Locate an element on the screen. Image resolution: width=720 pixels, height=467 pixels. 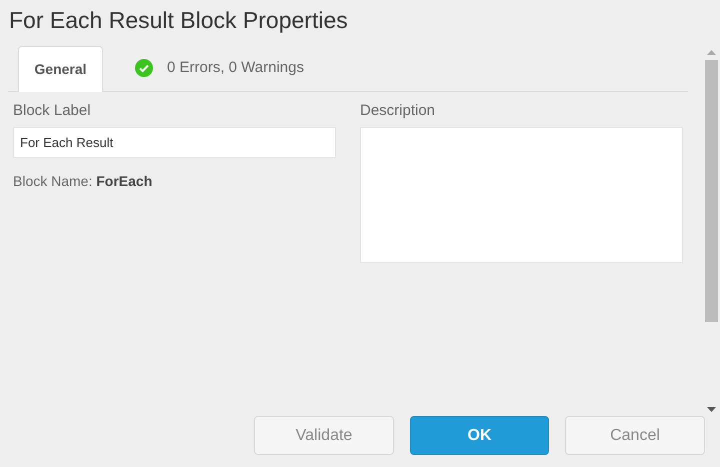
description-field is located at coordinates (521, 195).